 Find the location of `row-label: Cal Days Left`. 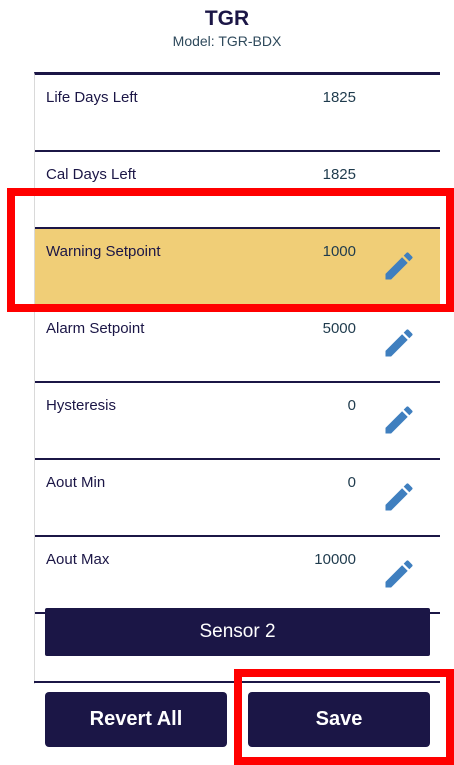

row-label: Cal Days Left is located at coordinates (91, 174).